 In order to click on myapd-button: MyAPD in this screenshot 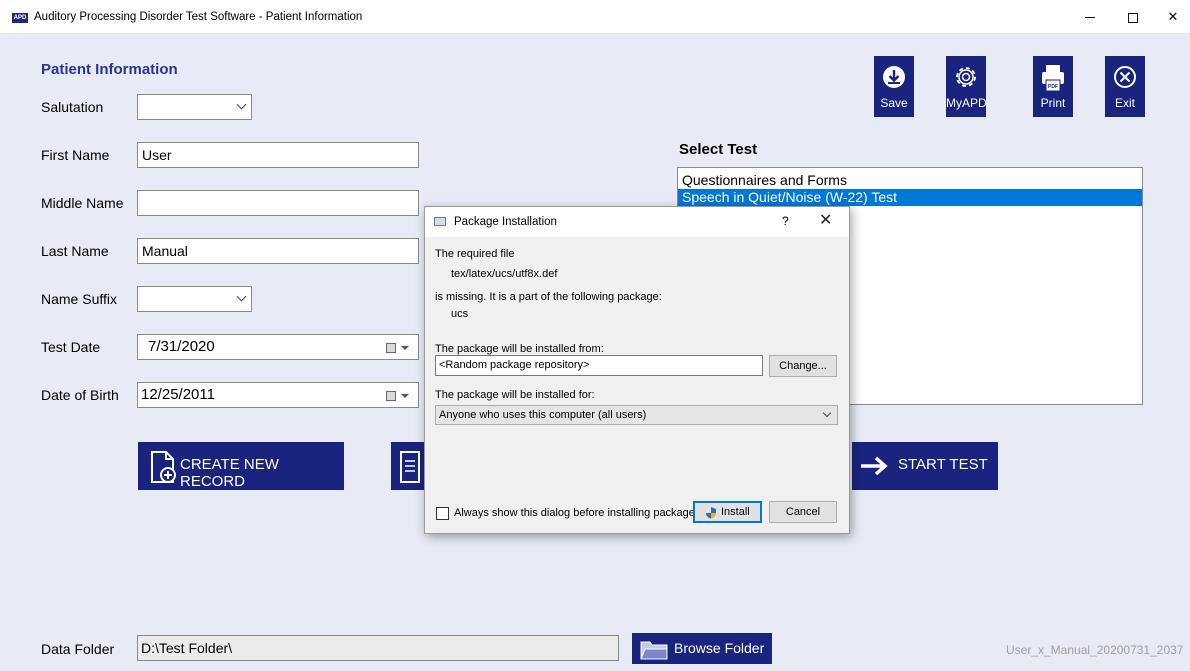, I will do `click(966, 86)`.